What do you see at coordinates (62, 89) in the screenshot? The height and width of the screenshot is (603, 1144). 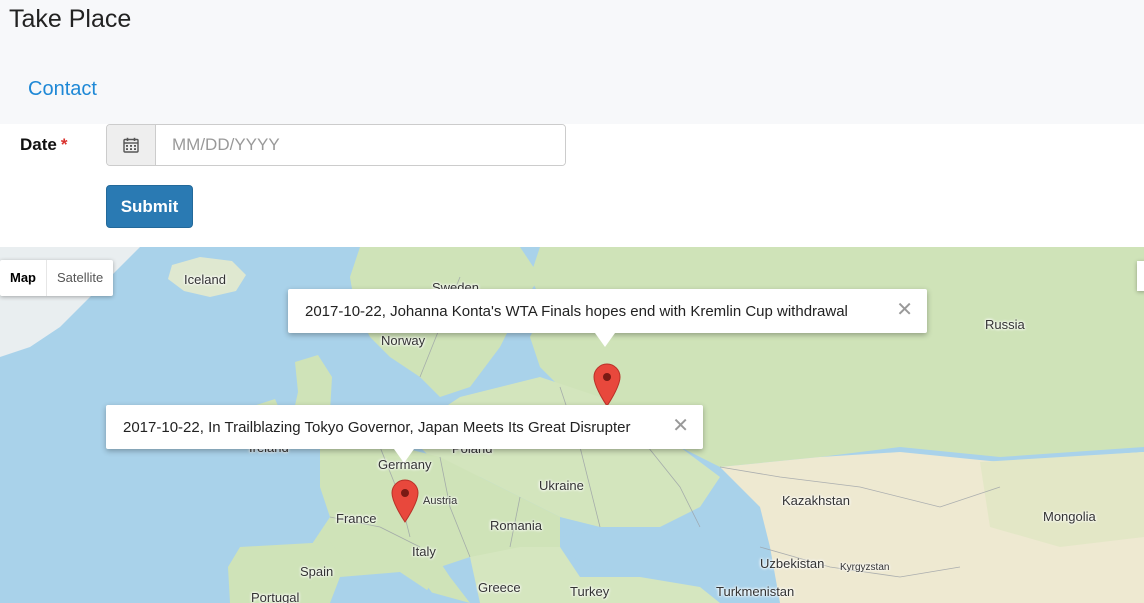 I see `nav-link-contact: Contact` at bounding box center [62, 89].